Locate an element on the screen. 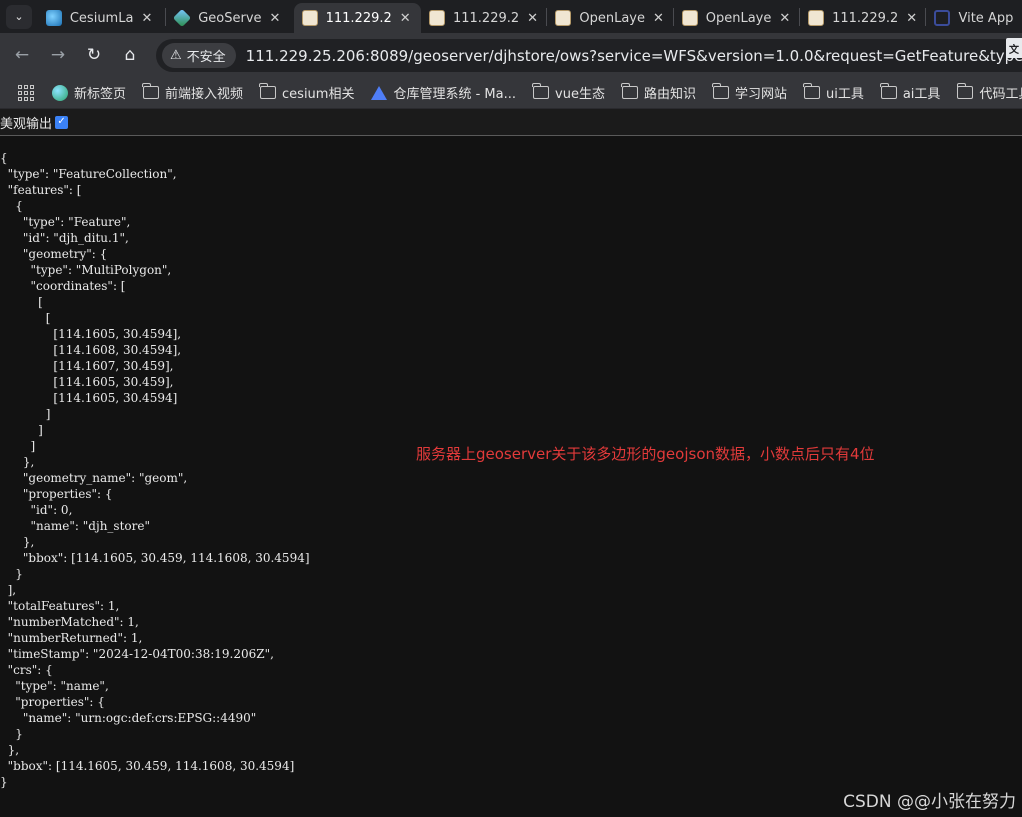 The width and height of the screenshot is (1022, 817). json-line: [ is located at coordinates (21, 302).